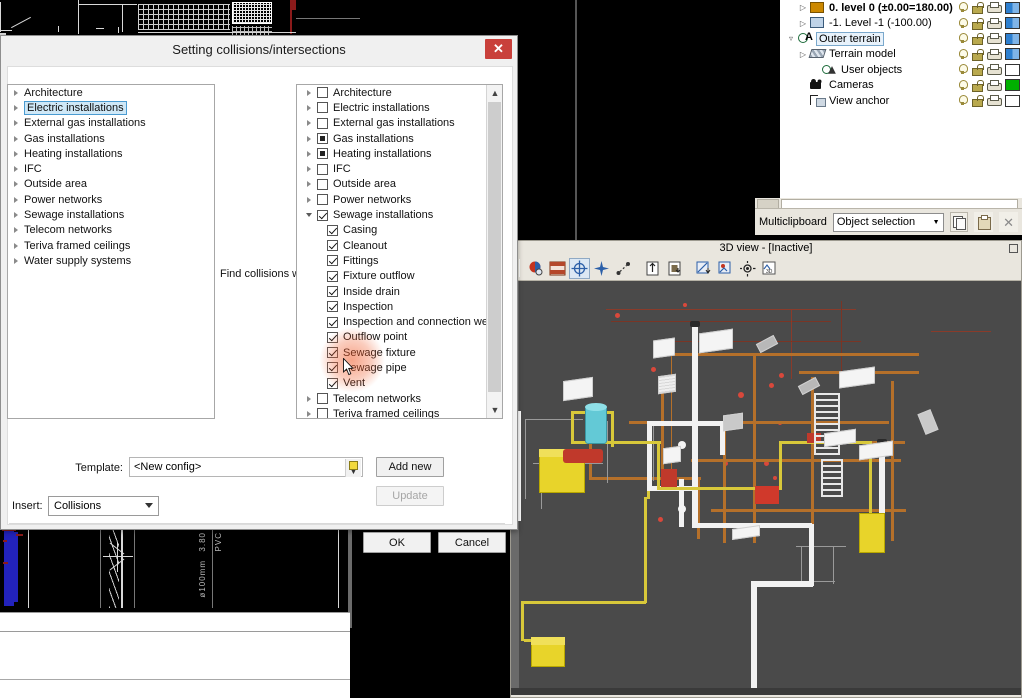 The image size is (1022, 698). What do you see at coordinates (111, 123) in the screenshot?
I see `source-tree-item: External gas installations` at bounding box center [111, 123].